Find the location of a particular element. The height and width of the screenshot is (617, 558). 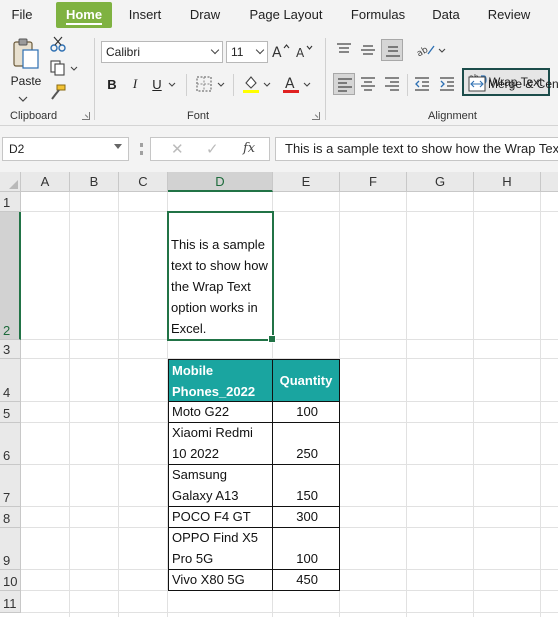

bold-button: B is located at coordinates (112, 84).